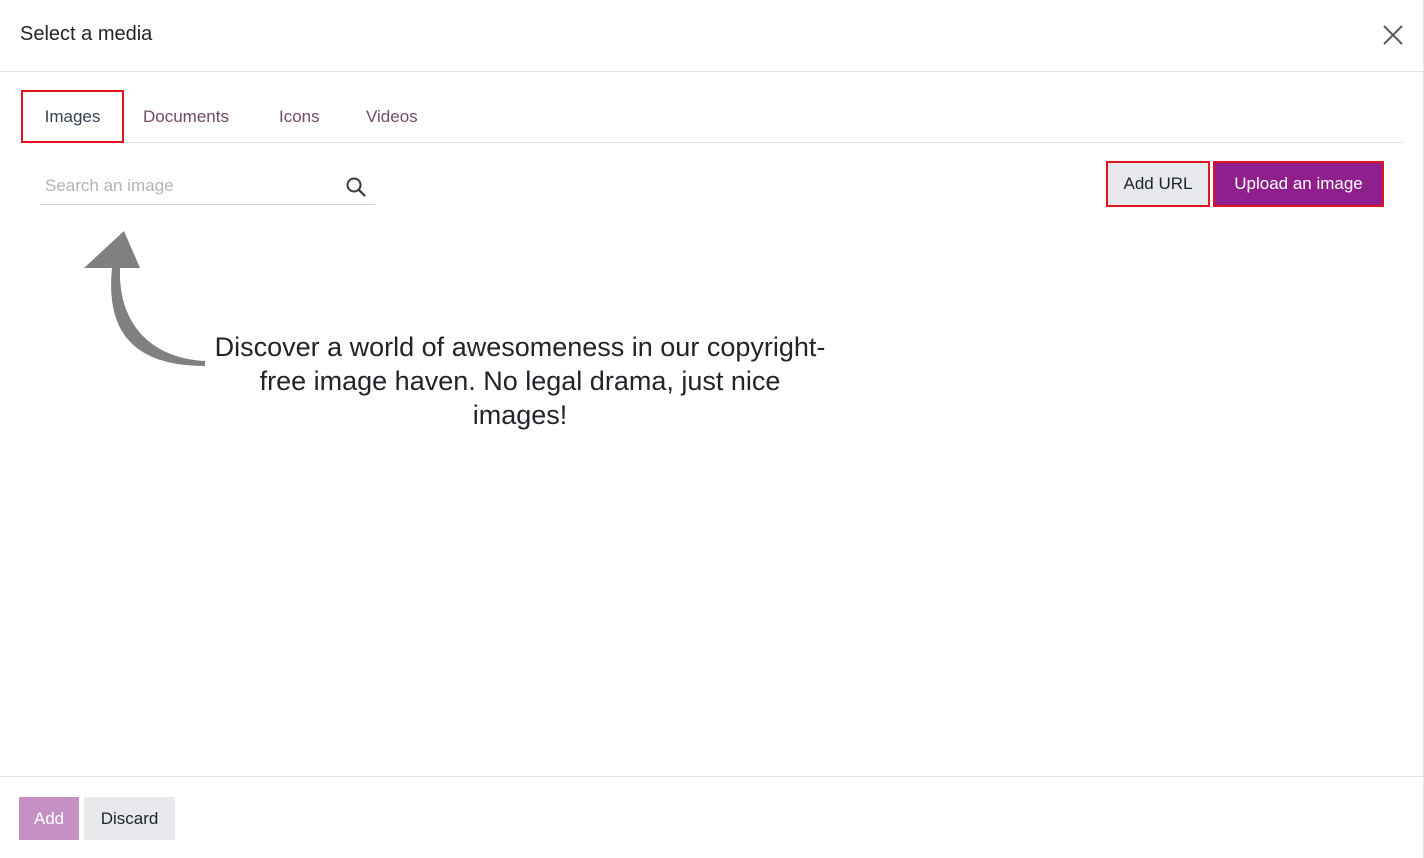 The height and width of the screenshot is (858, 1424). I want to click on discard-button: Discard, so click(129, 818).